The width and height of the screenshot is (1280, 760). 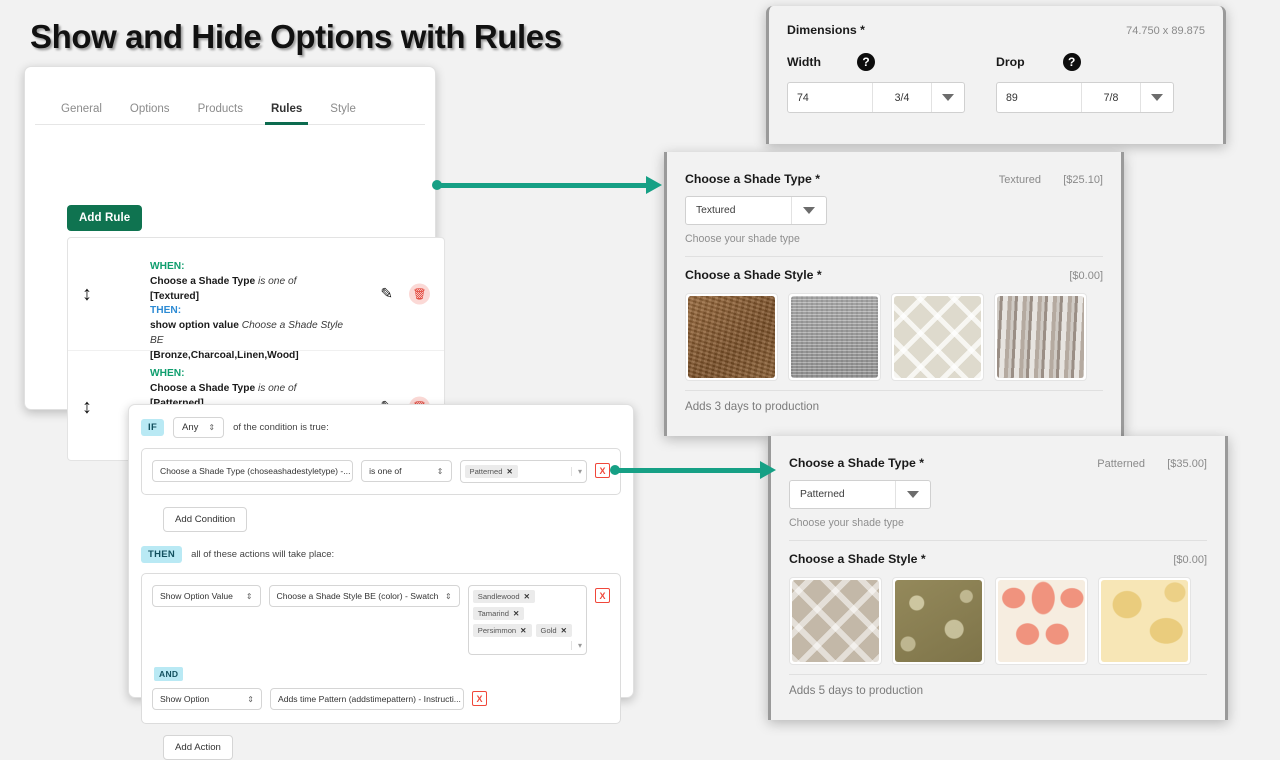 What do you see at coordinates (419, 294) in the screenshot?
I see `trash-icon: 🗑` at bounding box center [419, 294].